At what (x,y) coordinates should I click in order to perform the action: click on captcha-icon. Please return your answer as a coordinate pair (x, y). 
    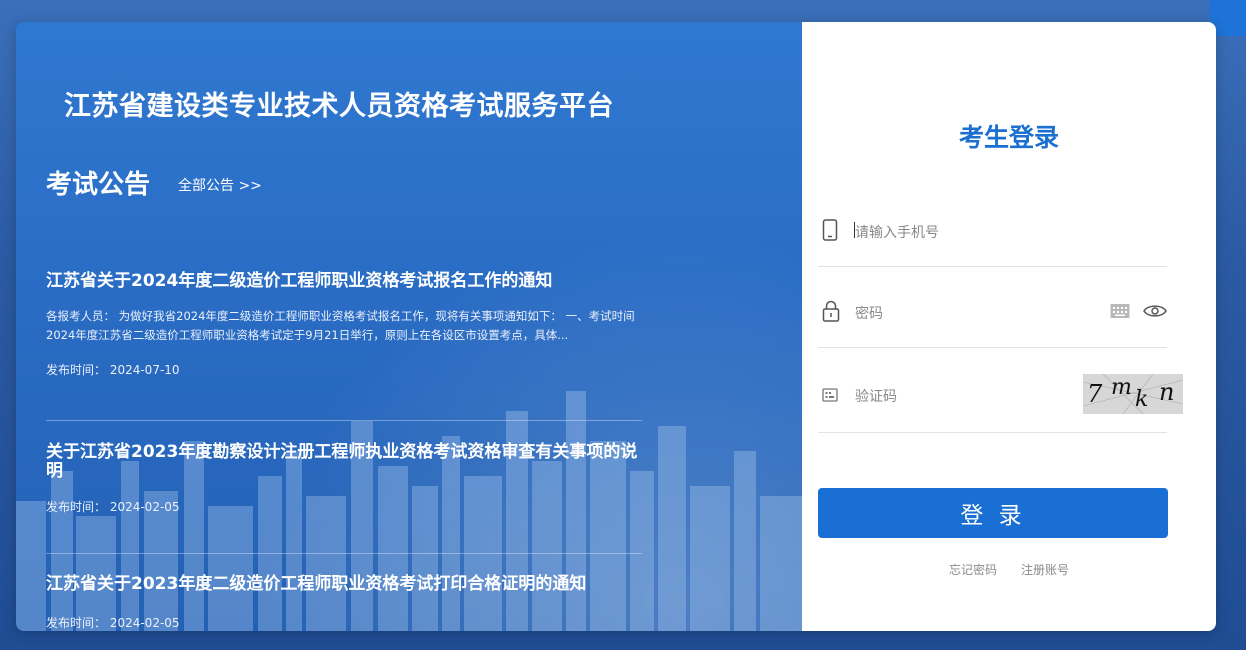
    Looking at the image, I should click on (830, 396).